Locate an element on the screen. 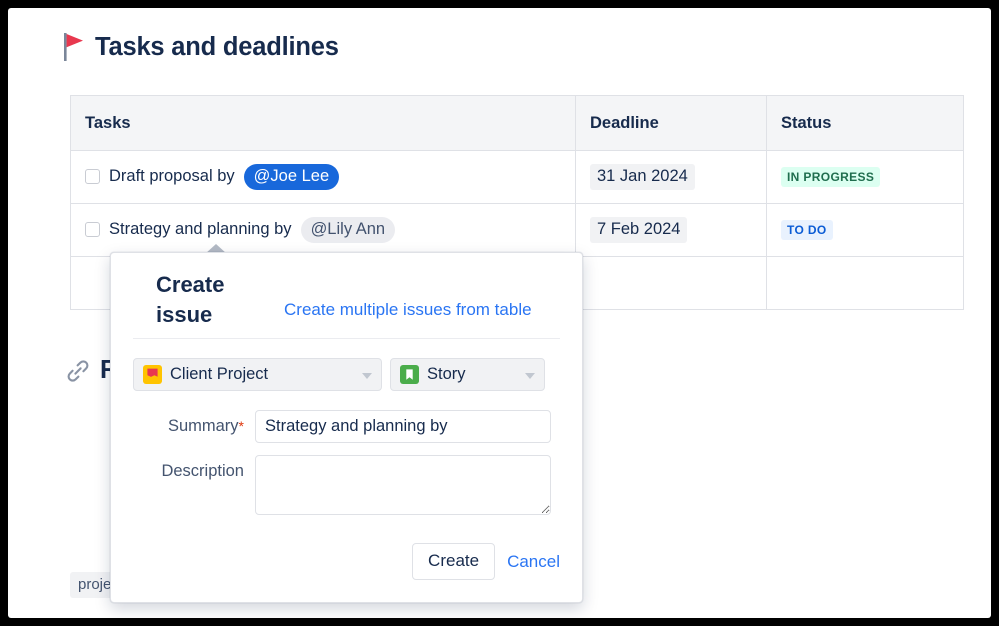 This screenshot has height=626, width=999. cancel-button: Cancel is located at coordinates (533, 562).